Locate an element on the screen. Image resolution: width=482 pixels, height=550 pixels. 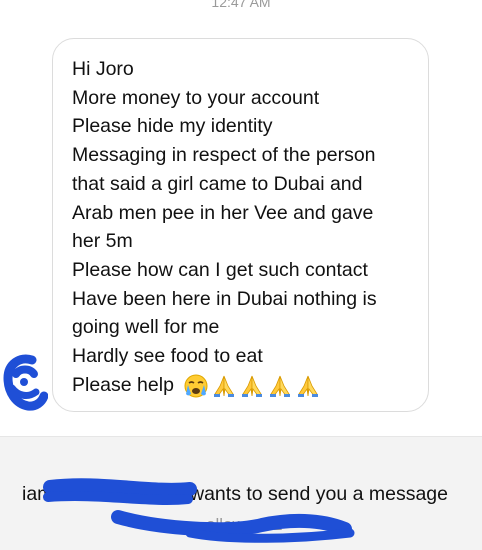
emoji-row is located at coordinates (253, 386).